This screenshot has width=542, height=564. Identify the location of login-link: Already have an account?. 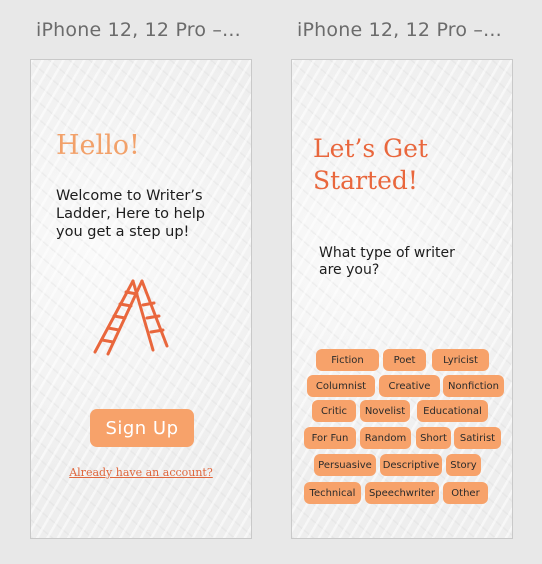
(141, 472).